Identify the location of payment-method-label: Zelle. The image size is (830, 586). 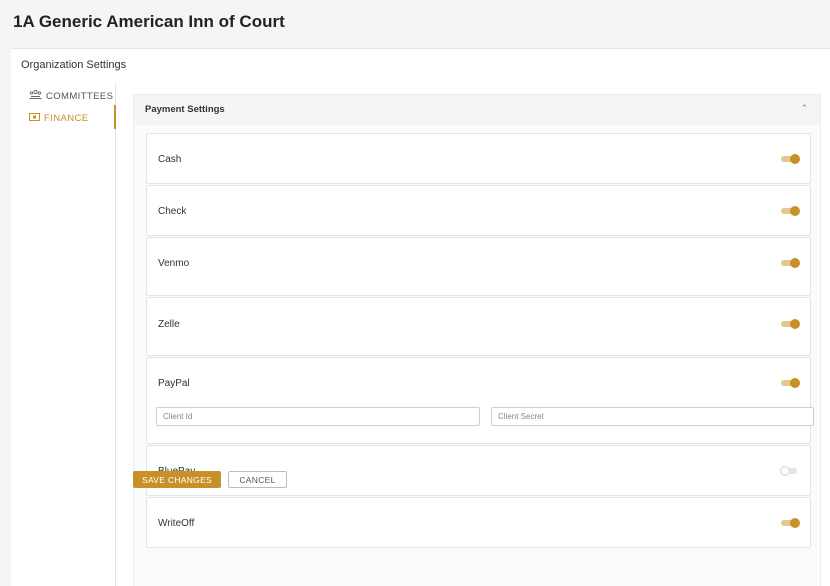
(169, 324).